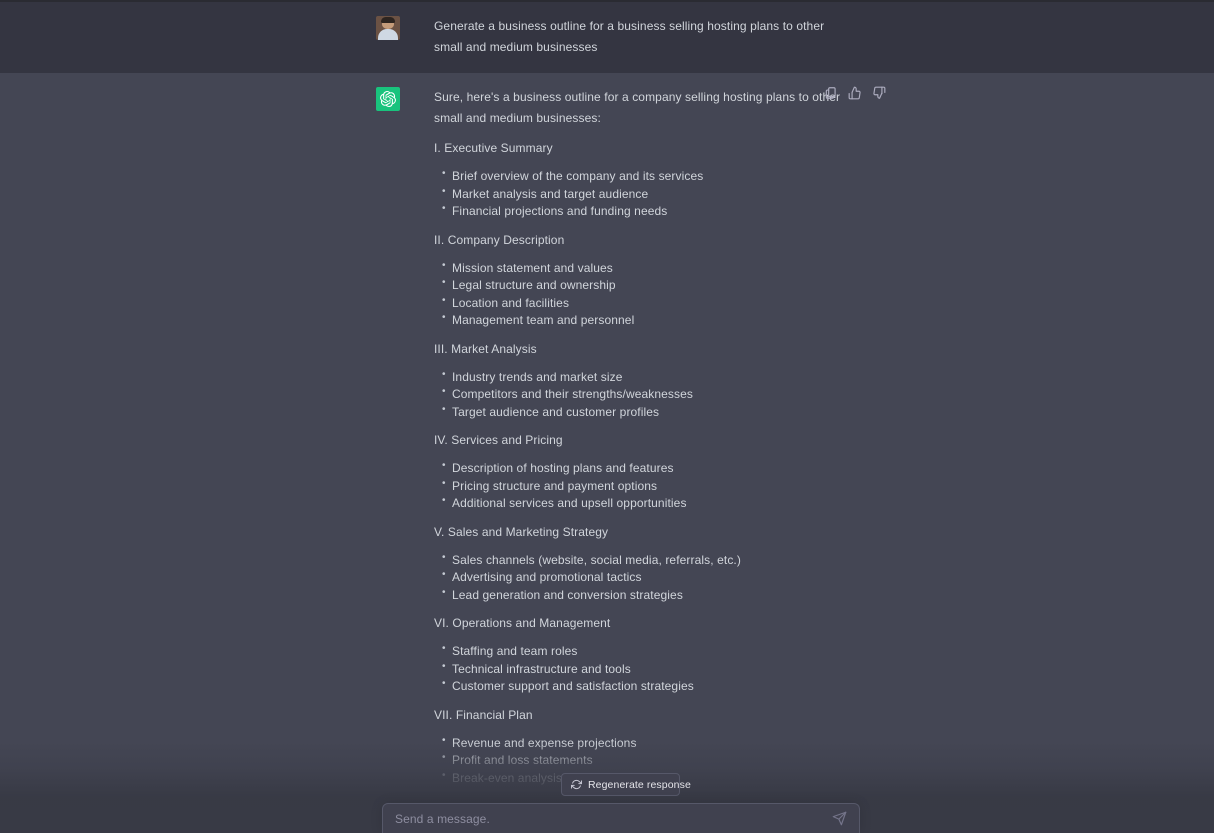 The width and height of the screenshot is (1214, 833). What do you see at coordinates (547, 577) in the screenshot?
I see `outline-bullet-text: Advertising and promotional tactics` at bounding box center [547, 577].